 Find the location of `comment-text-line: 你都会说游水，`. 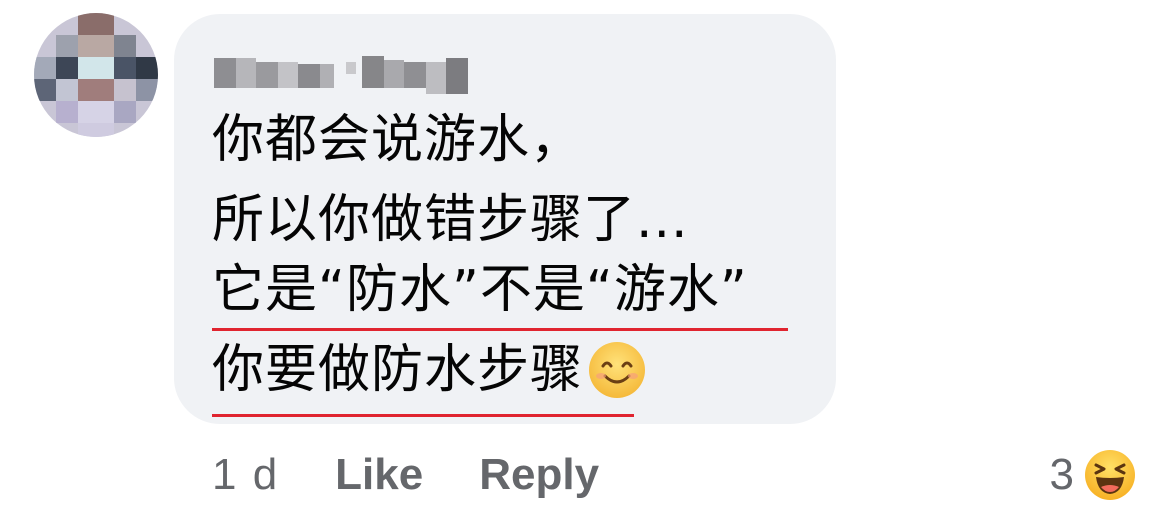

comment-text-line: 你都会说游水， is located at coordinates (398, 140).